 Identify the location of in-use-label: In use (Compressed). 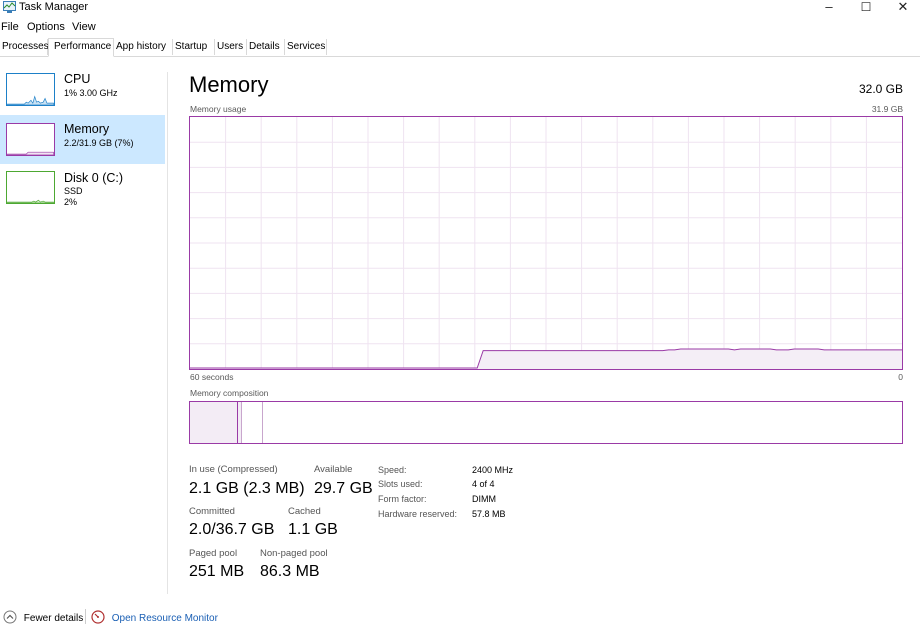
(233, 469).